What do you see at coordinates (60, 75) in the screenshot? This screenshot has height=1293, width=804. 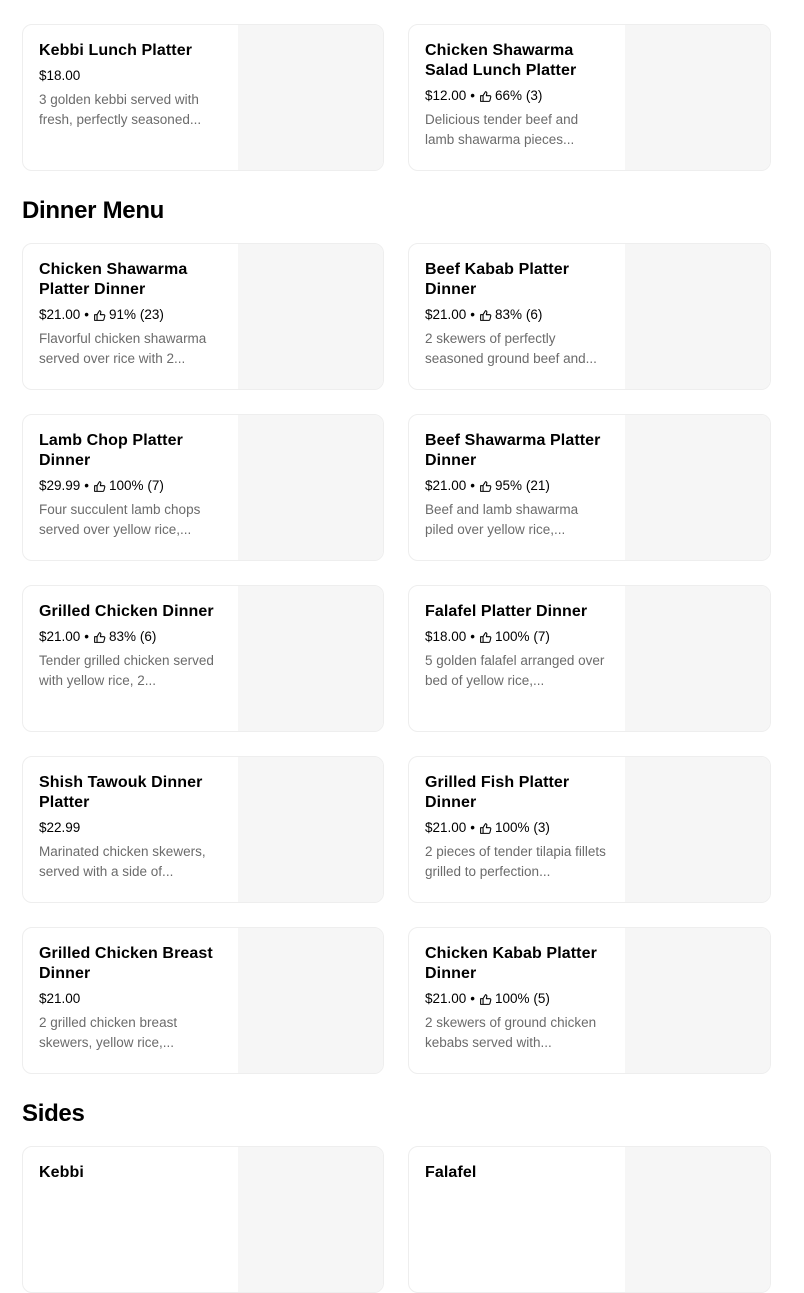 I see `menu-item-price: $18.00` at bounding box center [60, 75].